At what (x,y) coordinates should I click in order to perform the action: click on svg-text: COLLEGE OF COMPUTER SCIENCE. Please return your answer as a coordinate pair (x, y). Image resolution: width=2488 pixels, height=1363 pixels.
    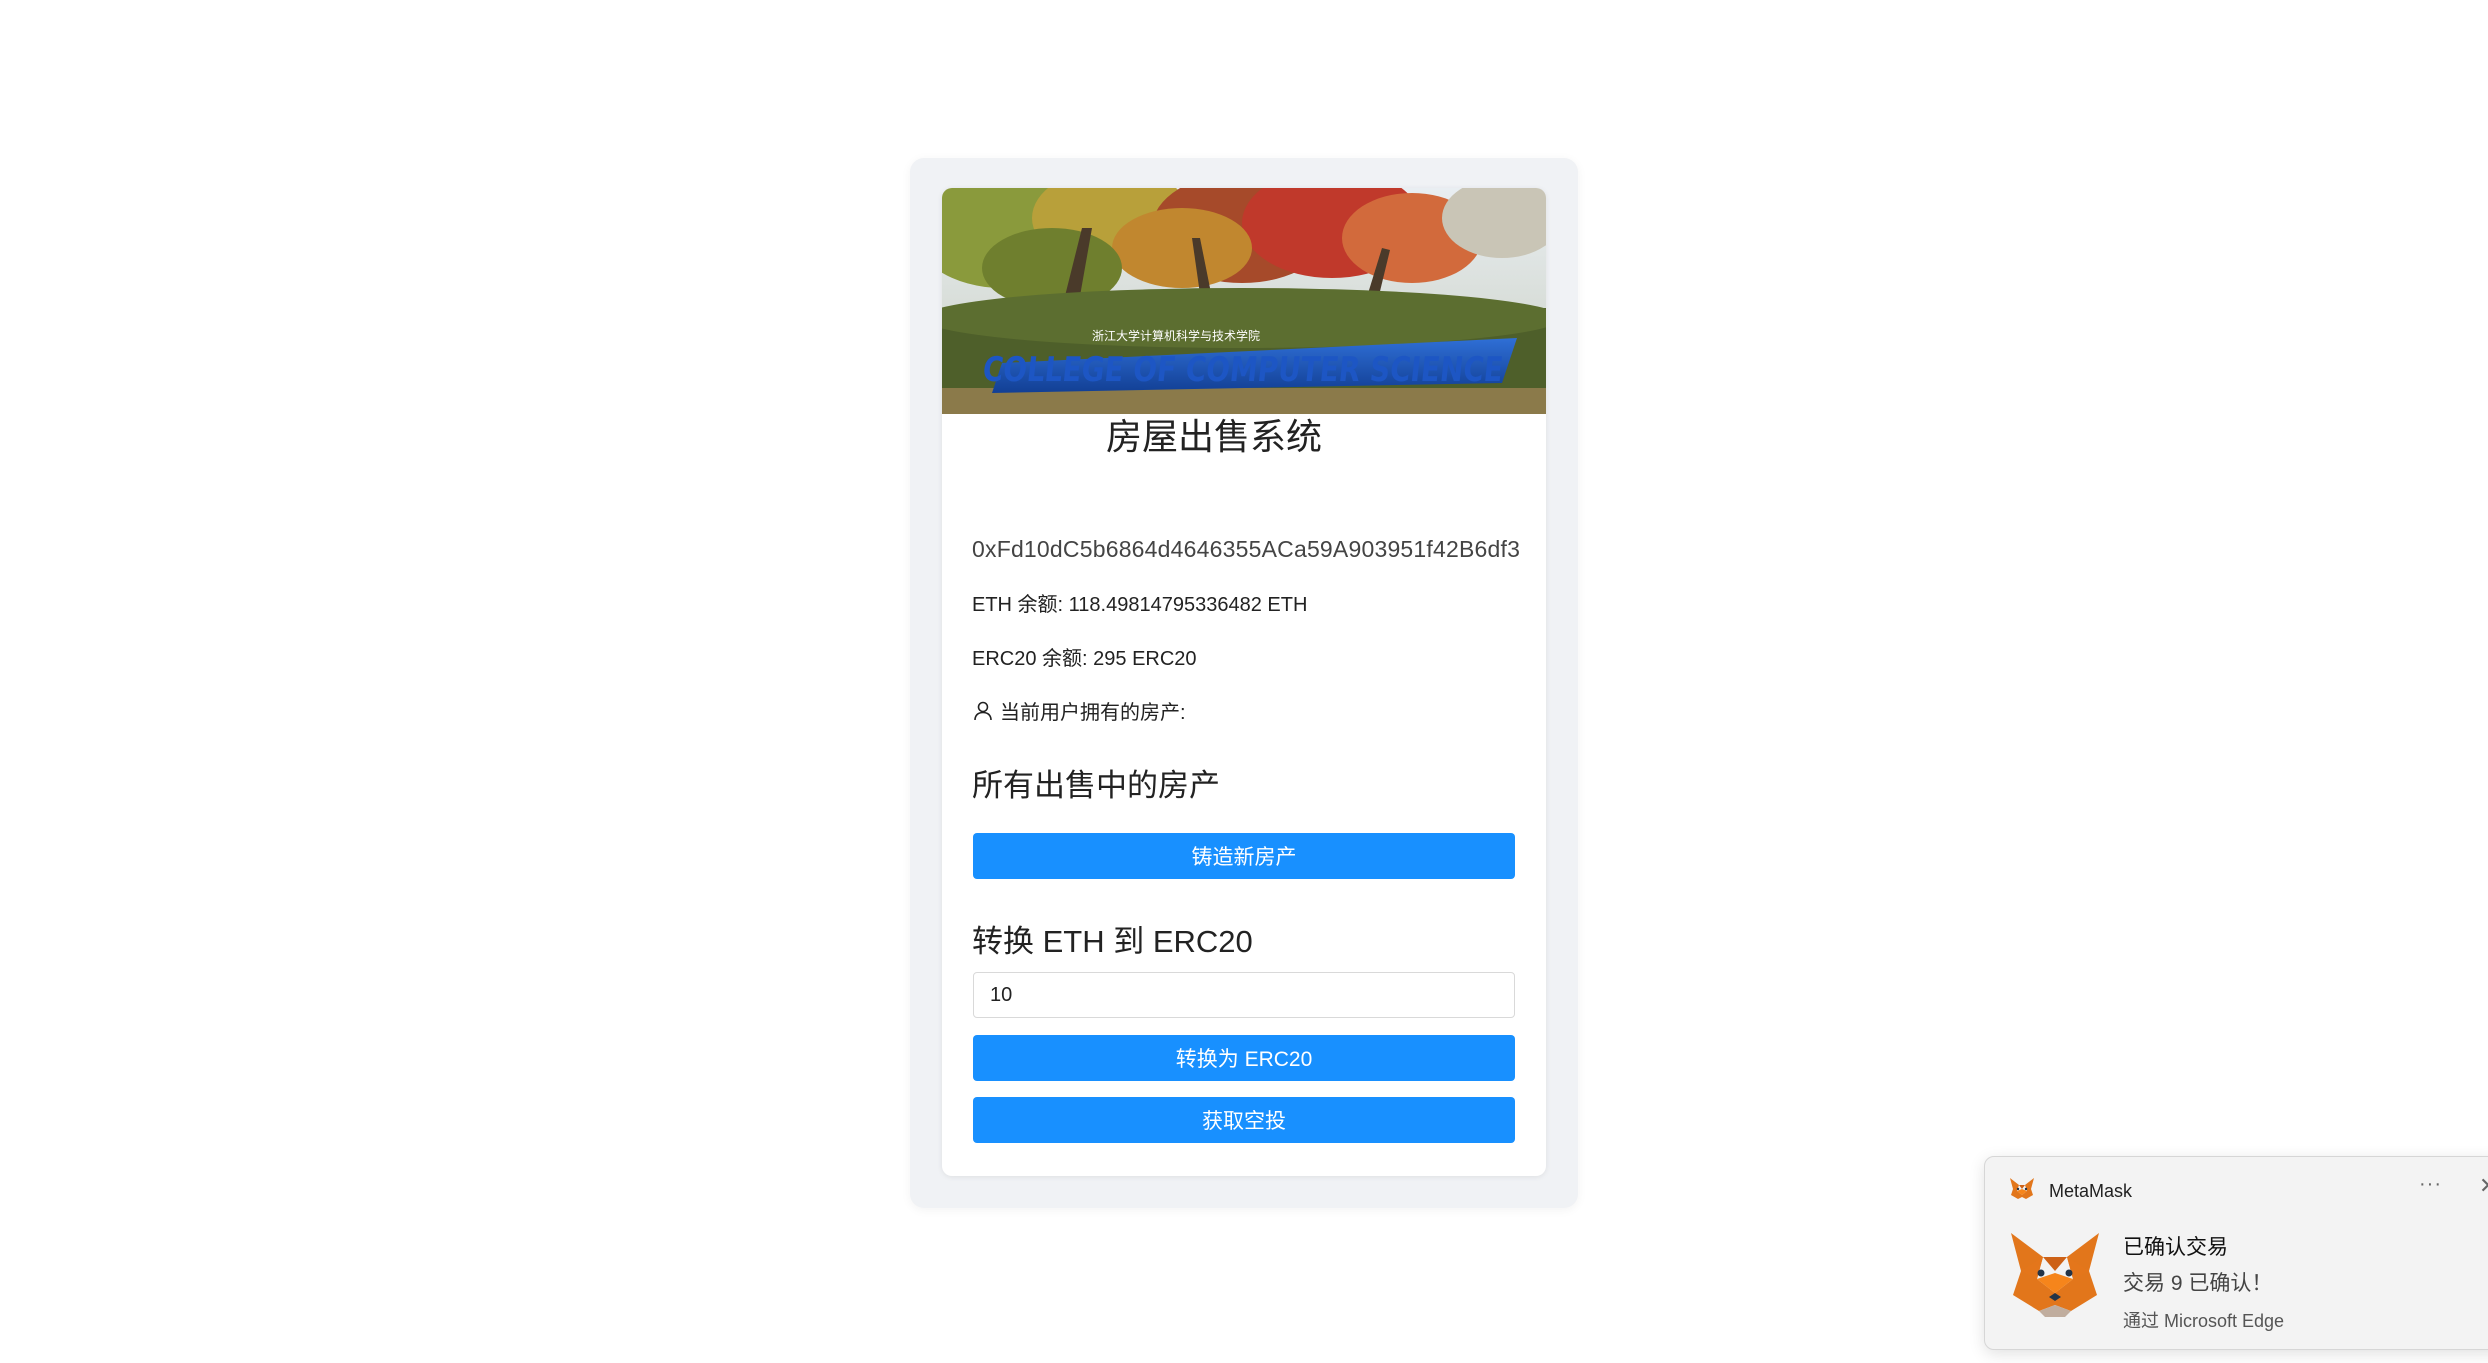
    Looking at the image, I should click on (1243, 370).